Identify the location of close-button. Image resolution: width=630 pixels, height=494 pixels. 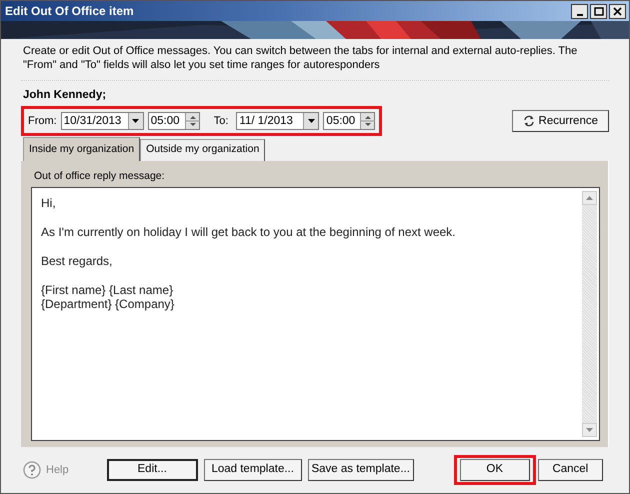
(617, 11).